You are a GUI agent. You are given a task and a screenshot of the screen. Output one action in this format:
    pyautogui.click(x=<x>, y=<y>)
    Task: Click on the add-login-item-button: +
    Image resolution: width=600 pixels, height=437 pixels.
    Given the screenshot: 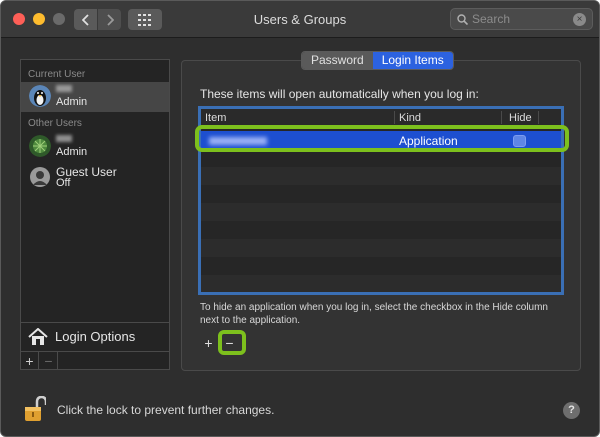 What is the action you would take?
    pyautogui.click(x=208, y=342)
    